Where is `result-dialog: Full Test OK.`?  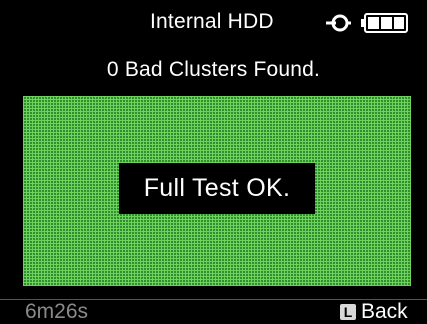 result-dialog: Full Test OK. is located at coordinates (217, 188).